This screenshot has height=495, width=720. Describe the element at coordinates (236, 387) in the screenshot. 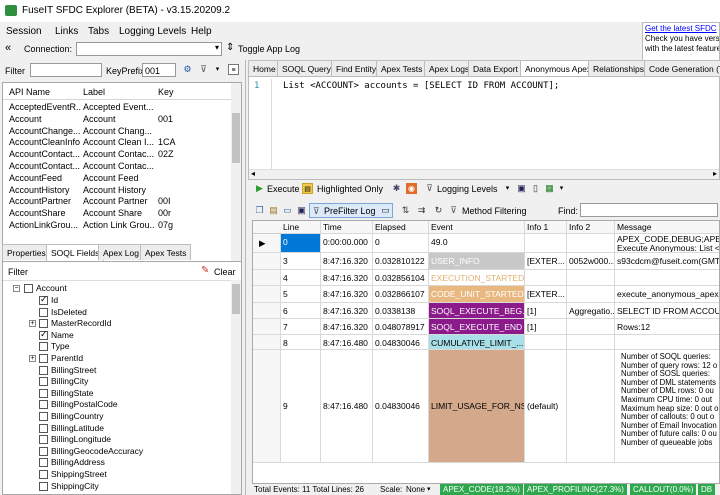

I see `fields-scrollbar` at that location.